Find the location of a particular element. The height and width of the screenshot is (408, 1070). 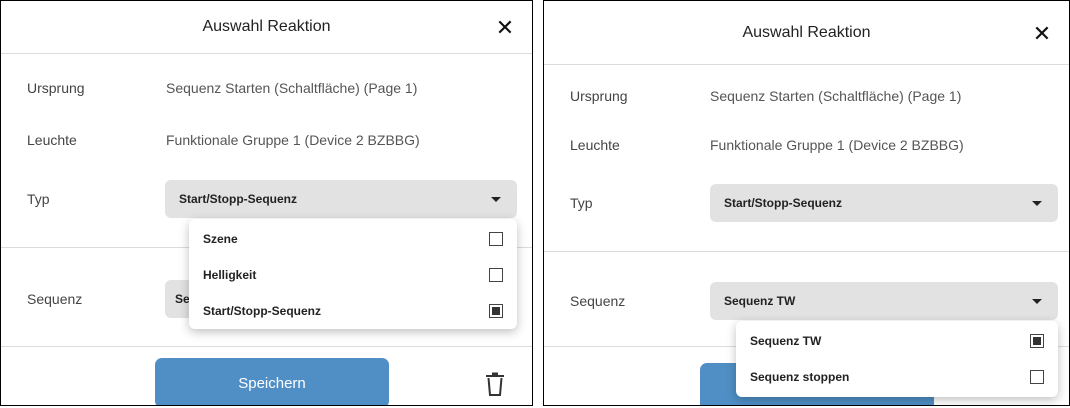

trash-icon is located at coordinates (495, 384).